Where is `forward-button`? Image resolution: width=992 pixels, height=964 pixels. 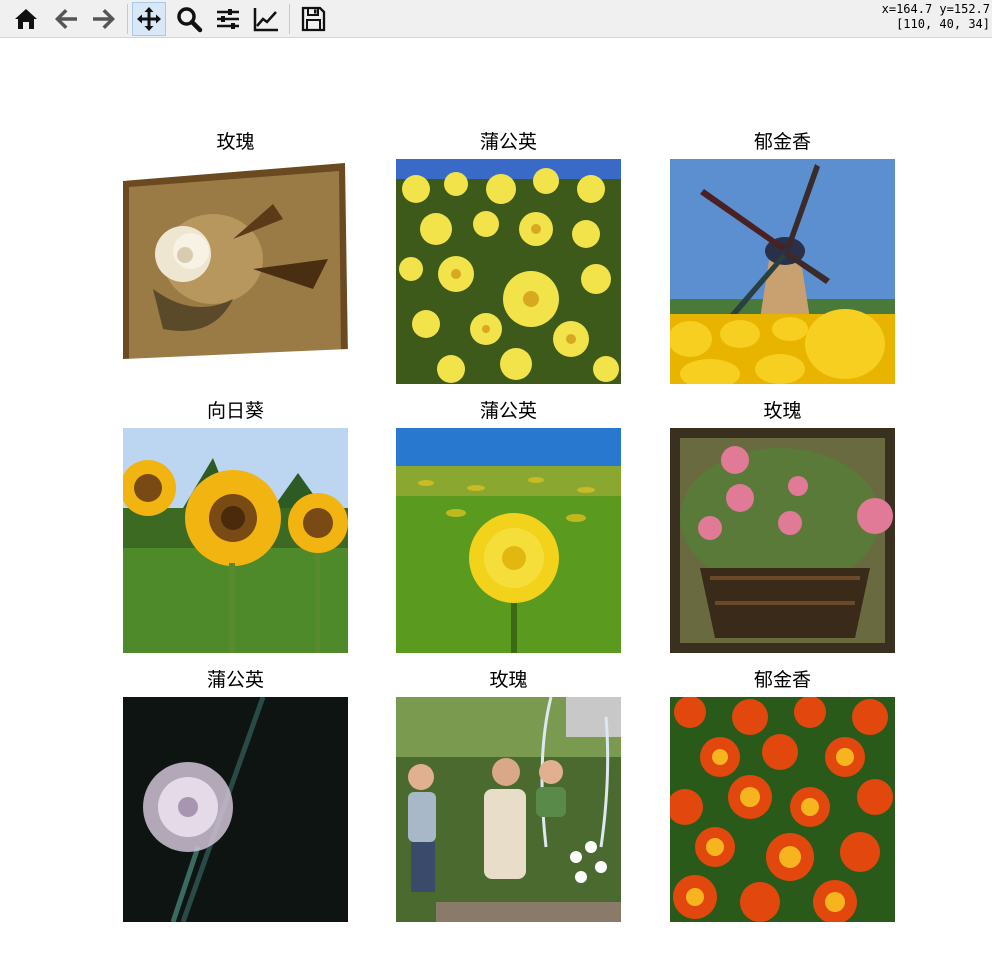
forward-button is located at coordinates (104, 19).